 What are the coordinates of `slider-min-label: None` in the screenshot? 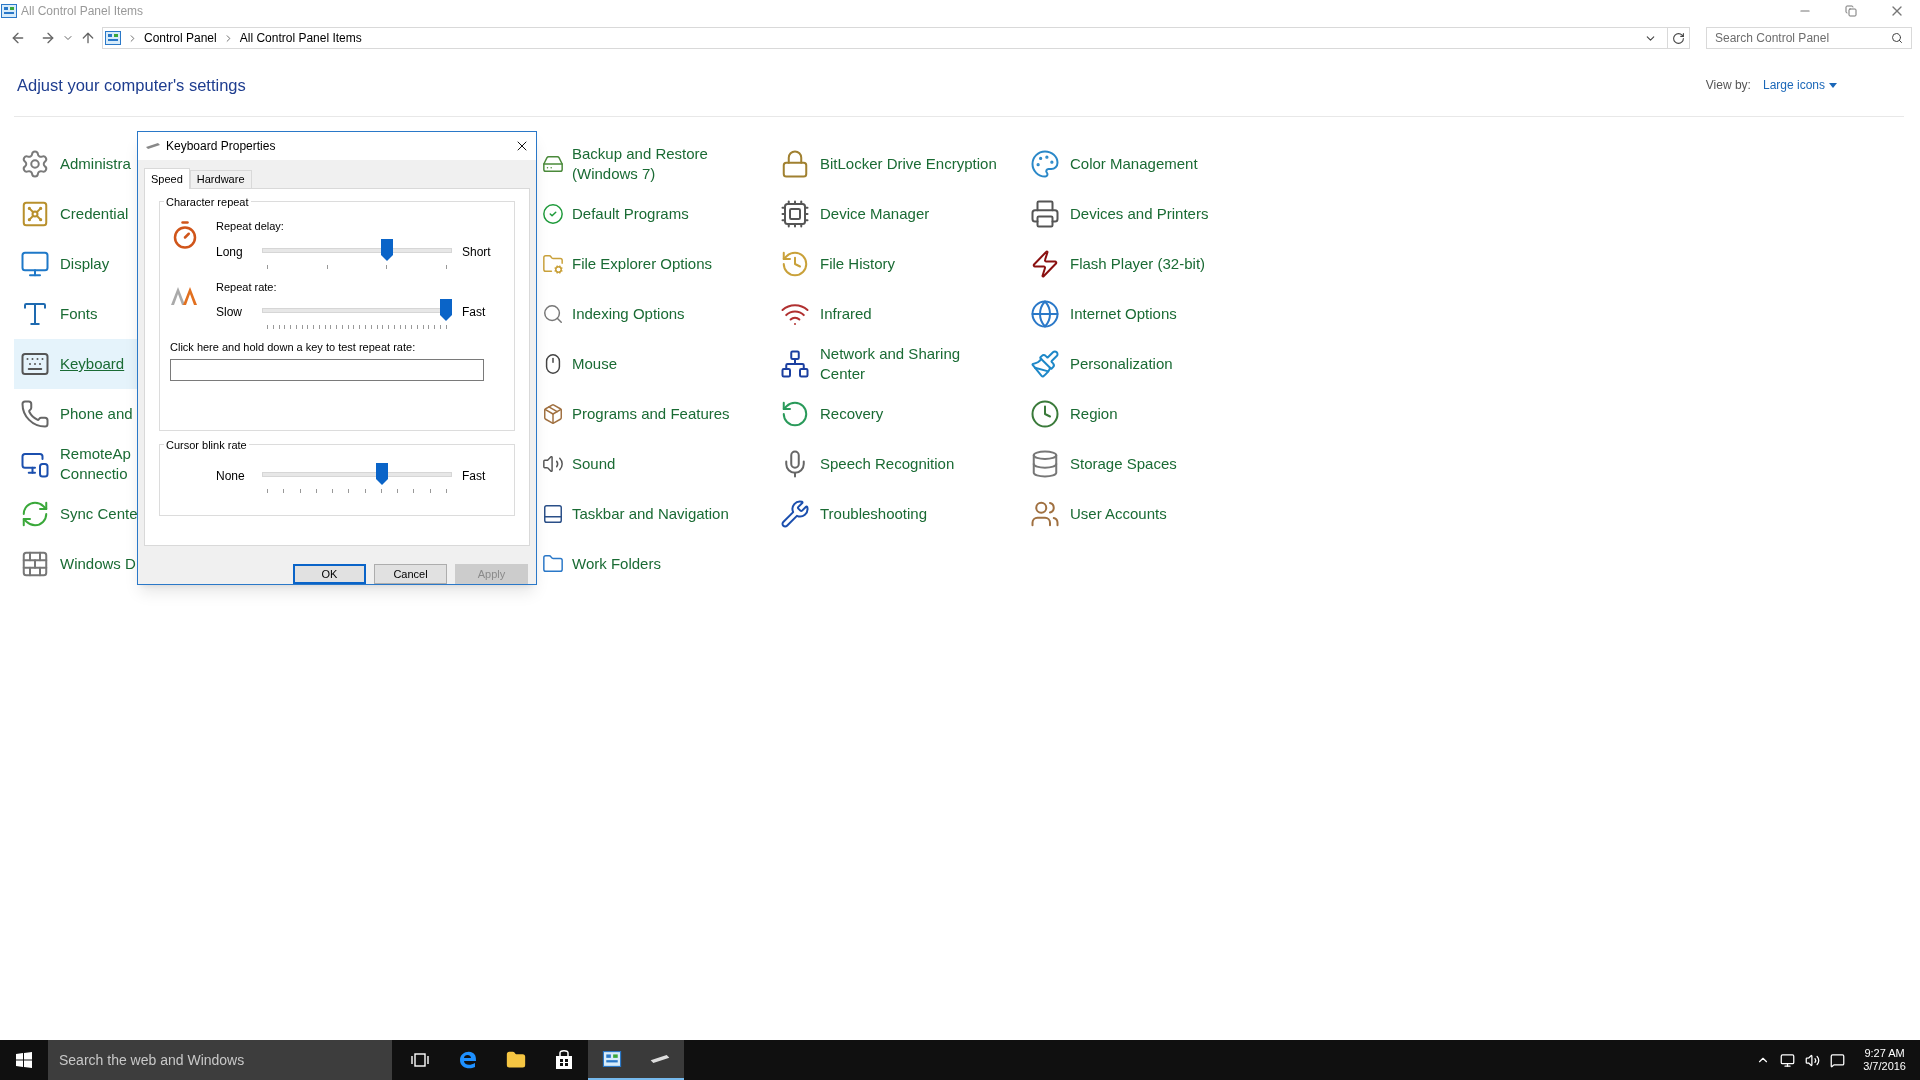 It's located at (231, 476).